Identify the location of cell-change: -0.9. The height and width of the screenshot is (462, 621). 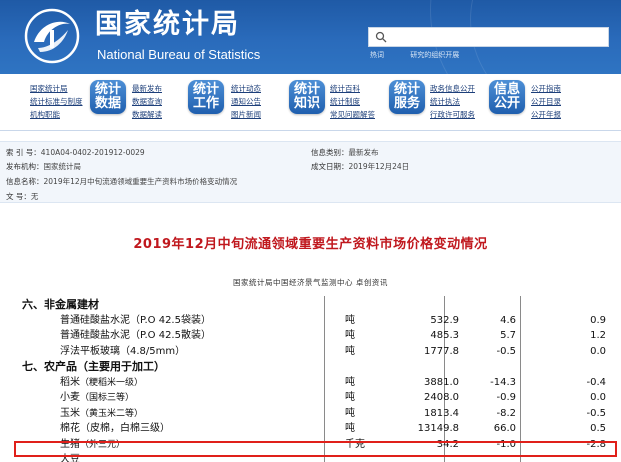
(506, 397).